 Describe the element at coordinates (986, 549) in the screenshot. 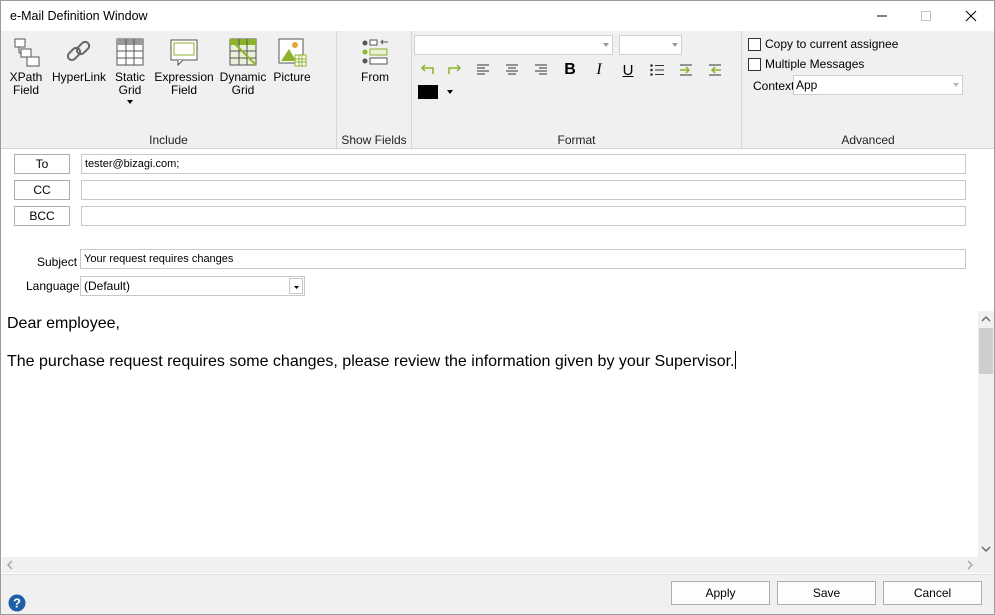

I see `scroll-down-icon` at that location.